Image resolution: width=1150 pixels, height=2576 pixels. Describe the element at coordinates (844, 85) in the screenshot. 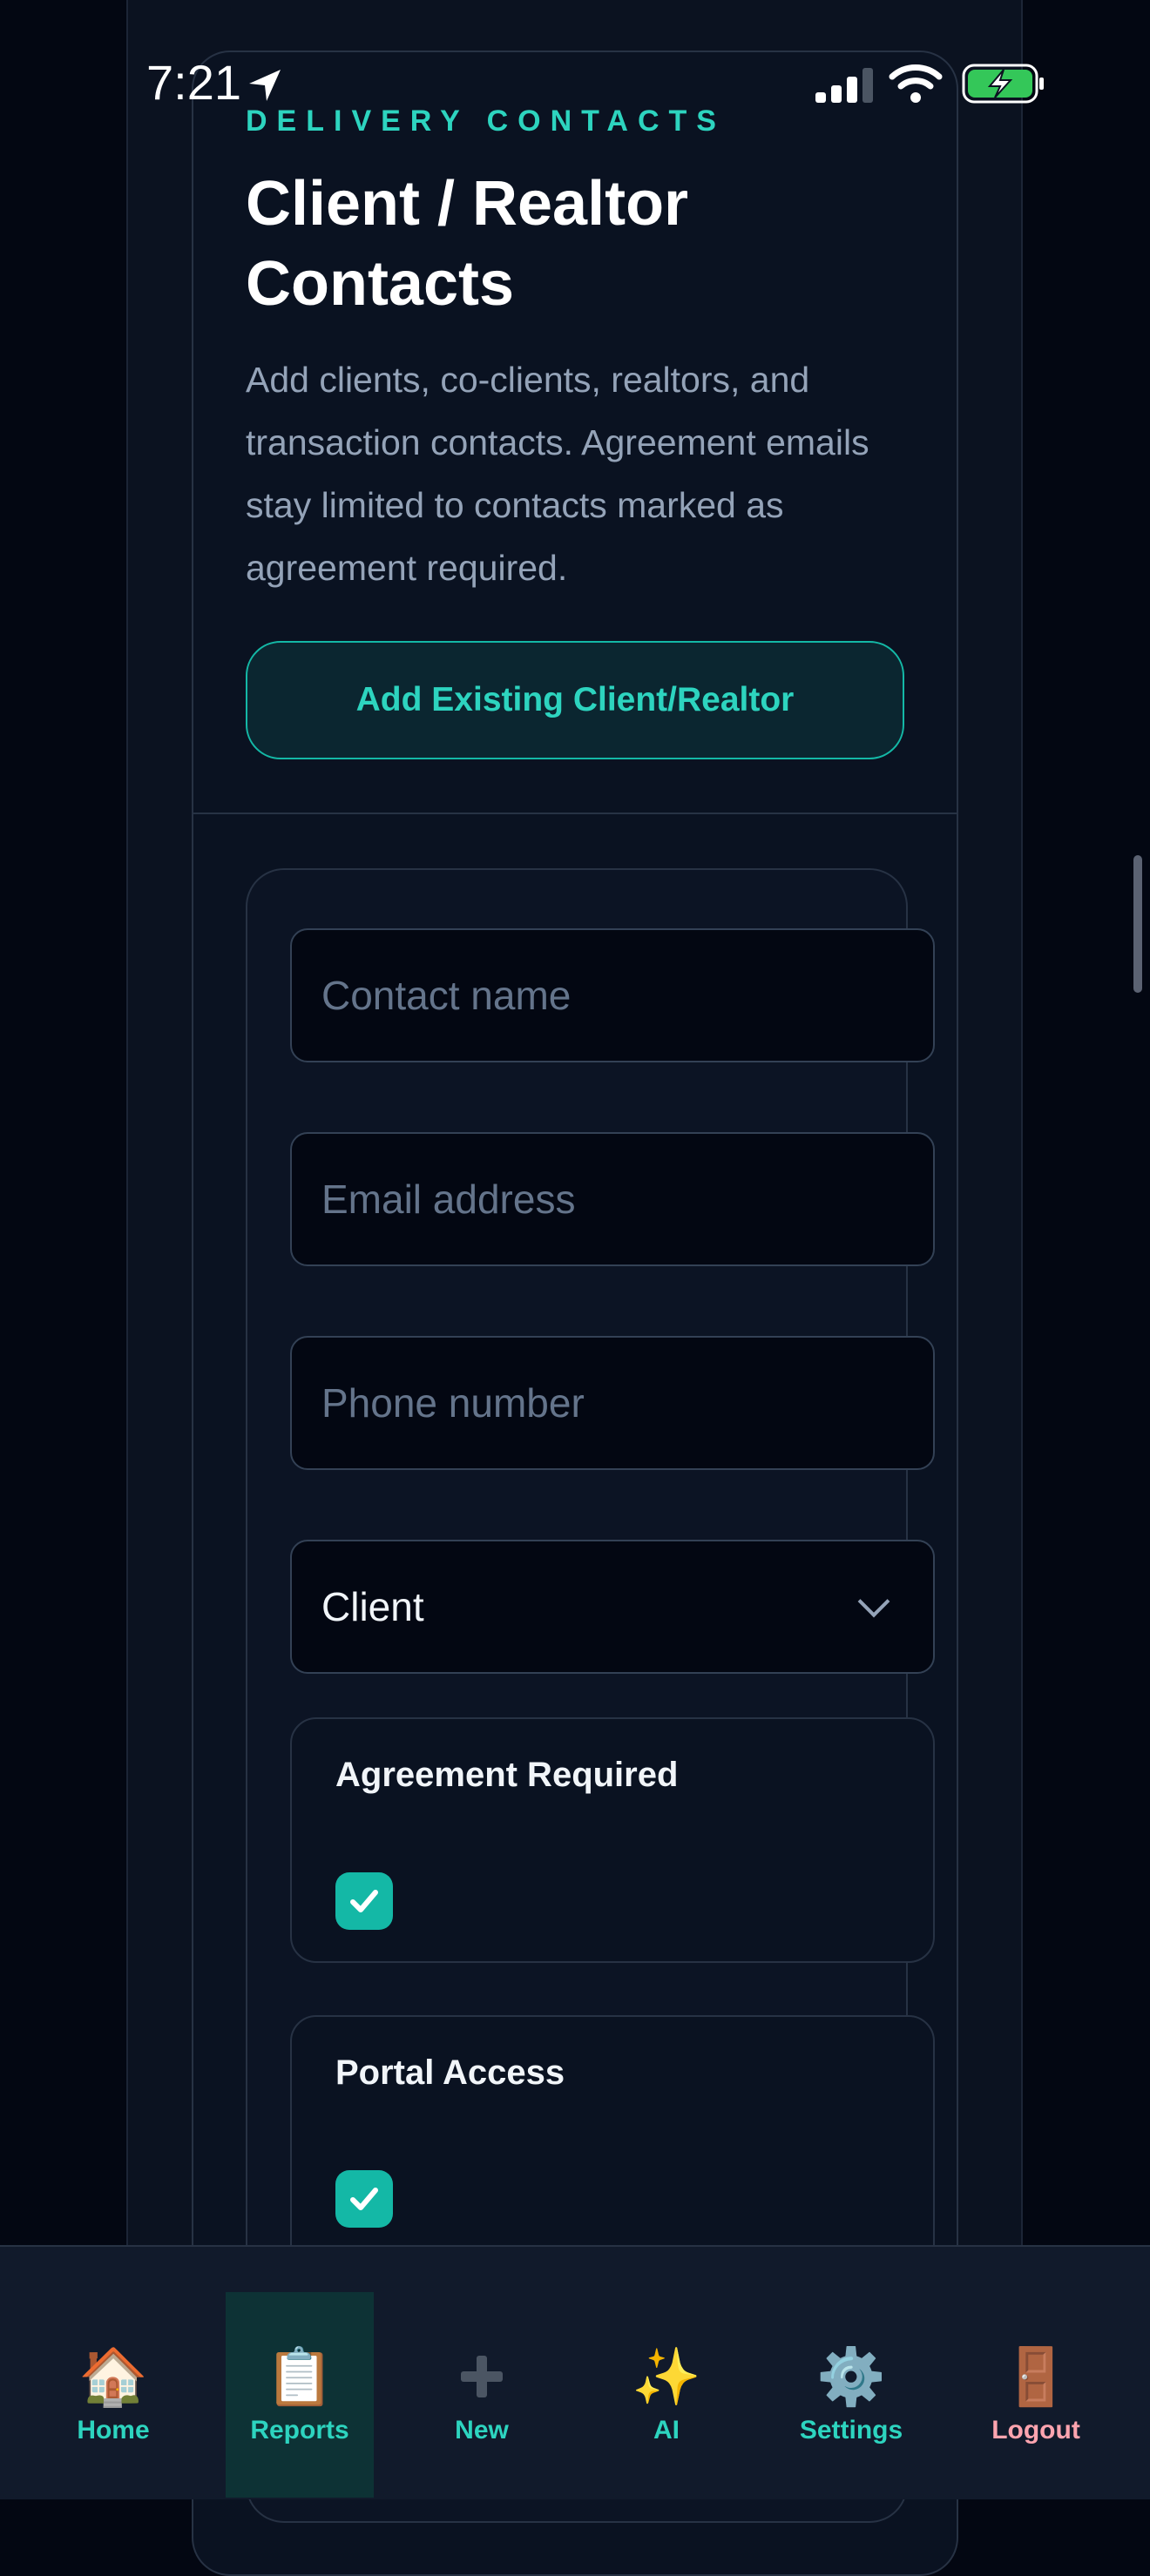

I see `signal-icon` at that location.